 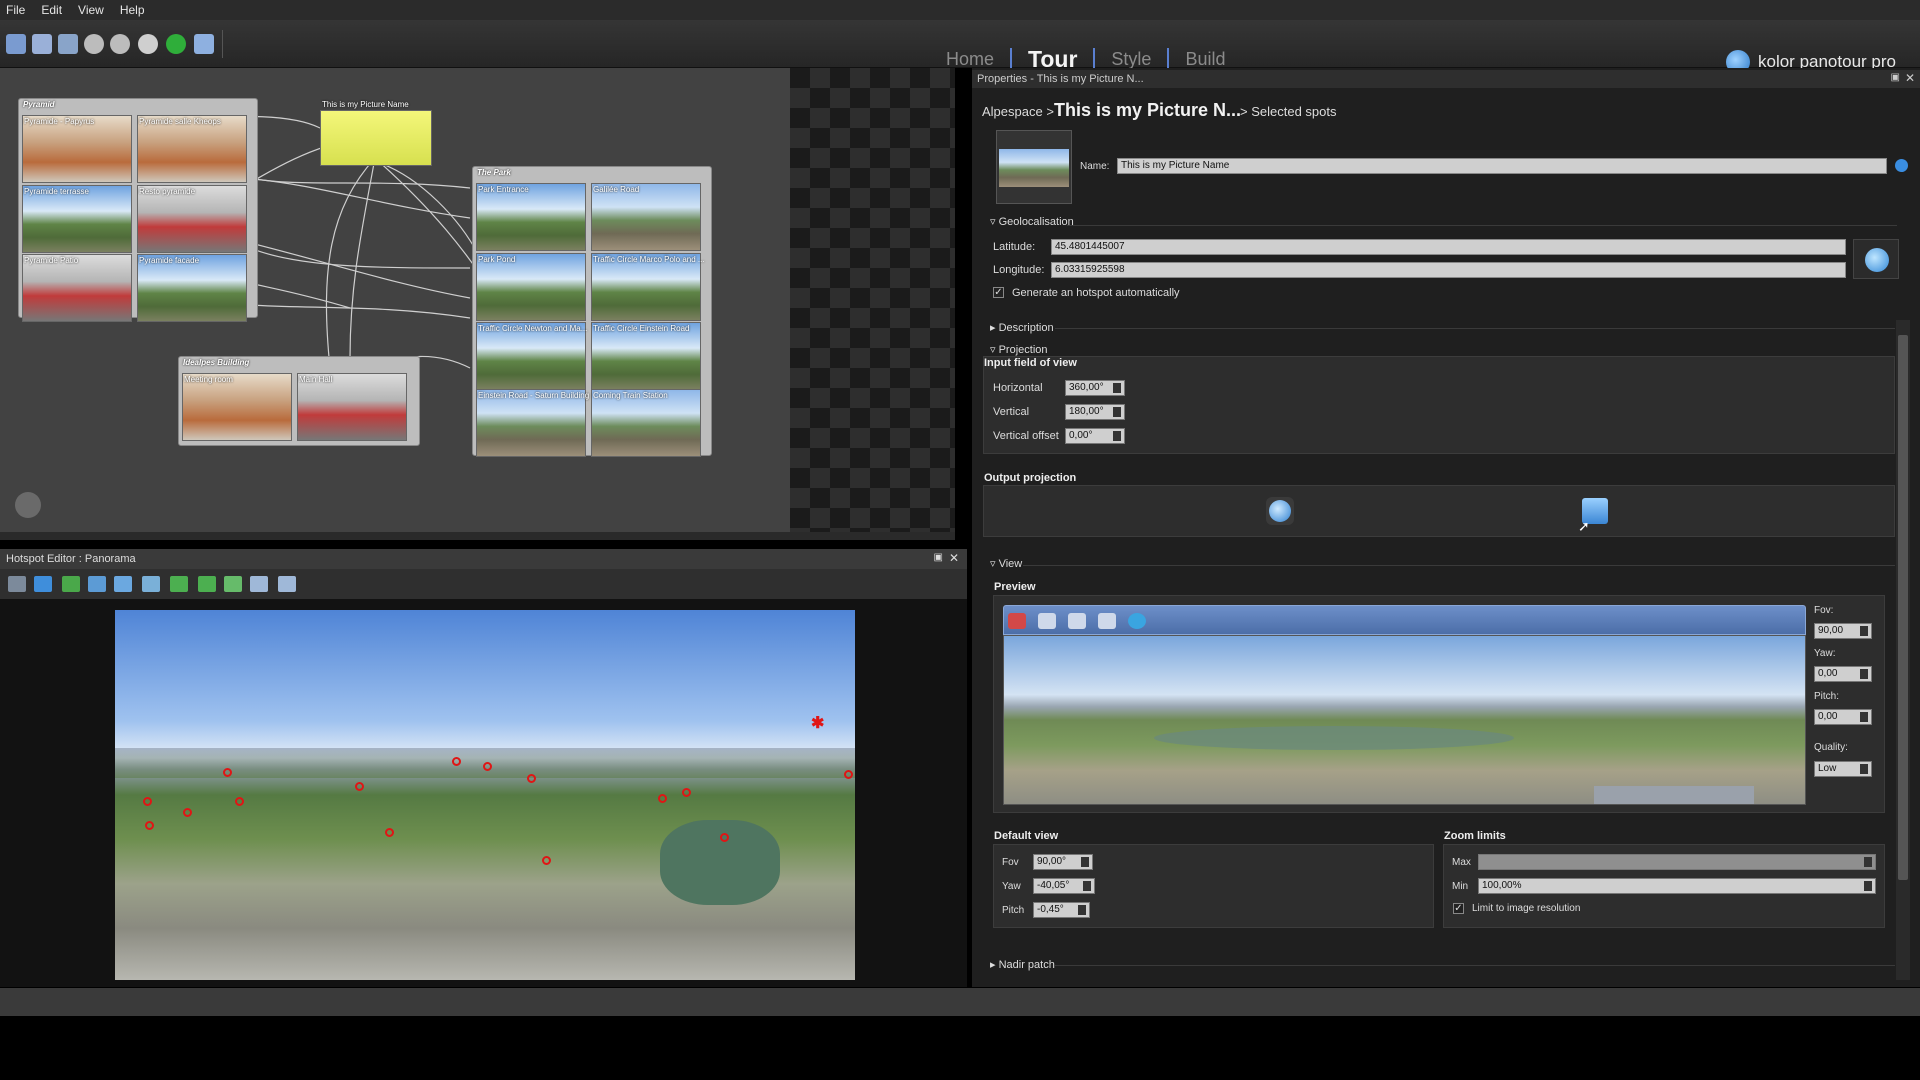 I want to click on export-icon, so click(x=287, y=584).